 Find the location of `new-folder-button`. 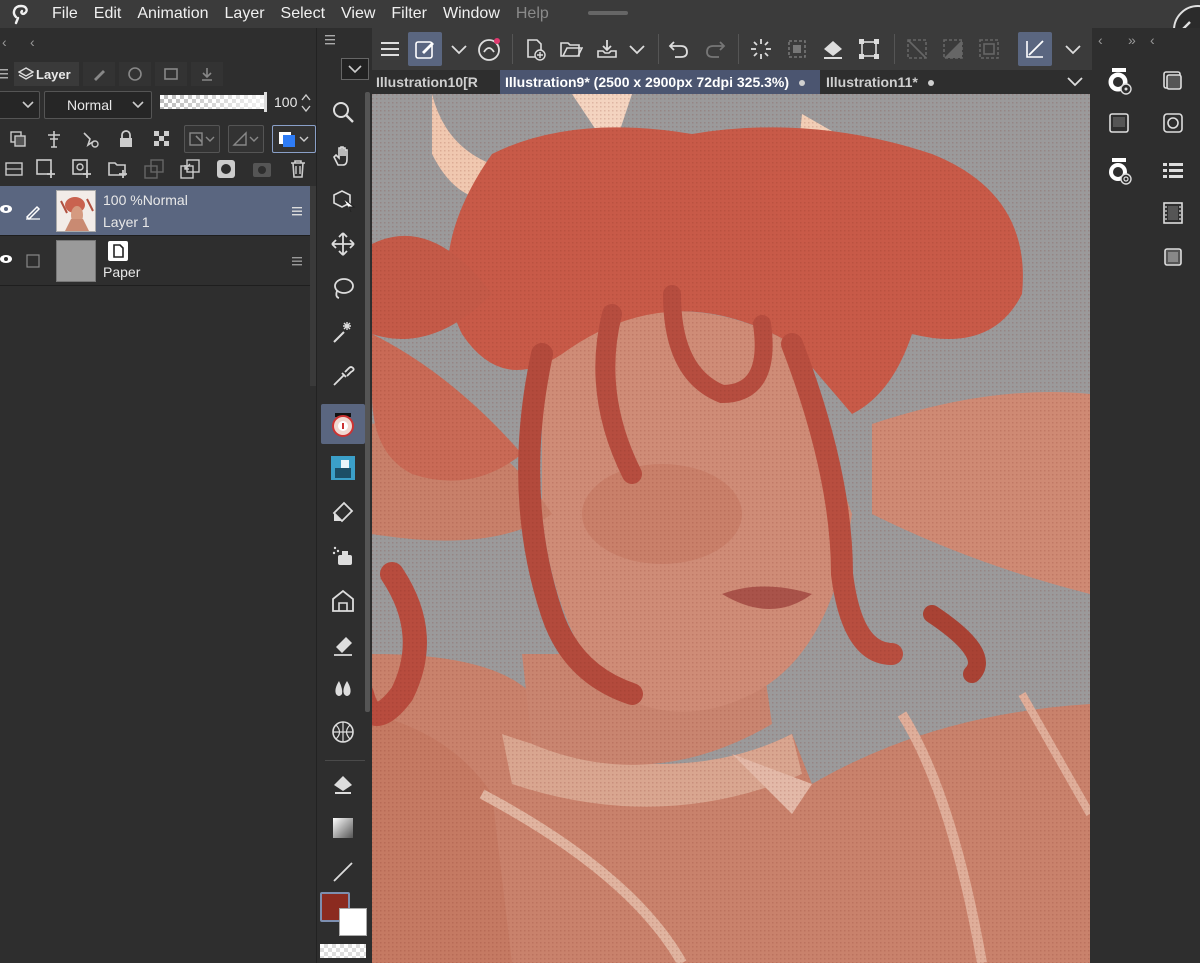

new-folder-button is located at coordinates (118, 169).